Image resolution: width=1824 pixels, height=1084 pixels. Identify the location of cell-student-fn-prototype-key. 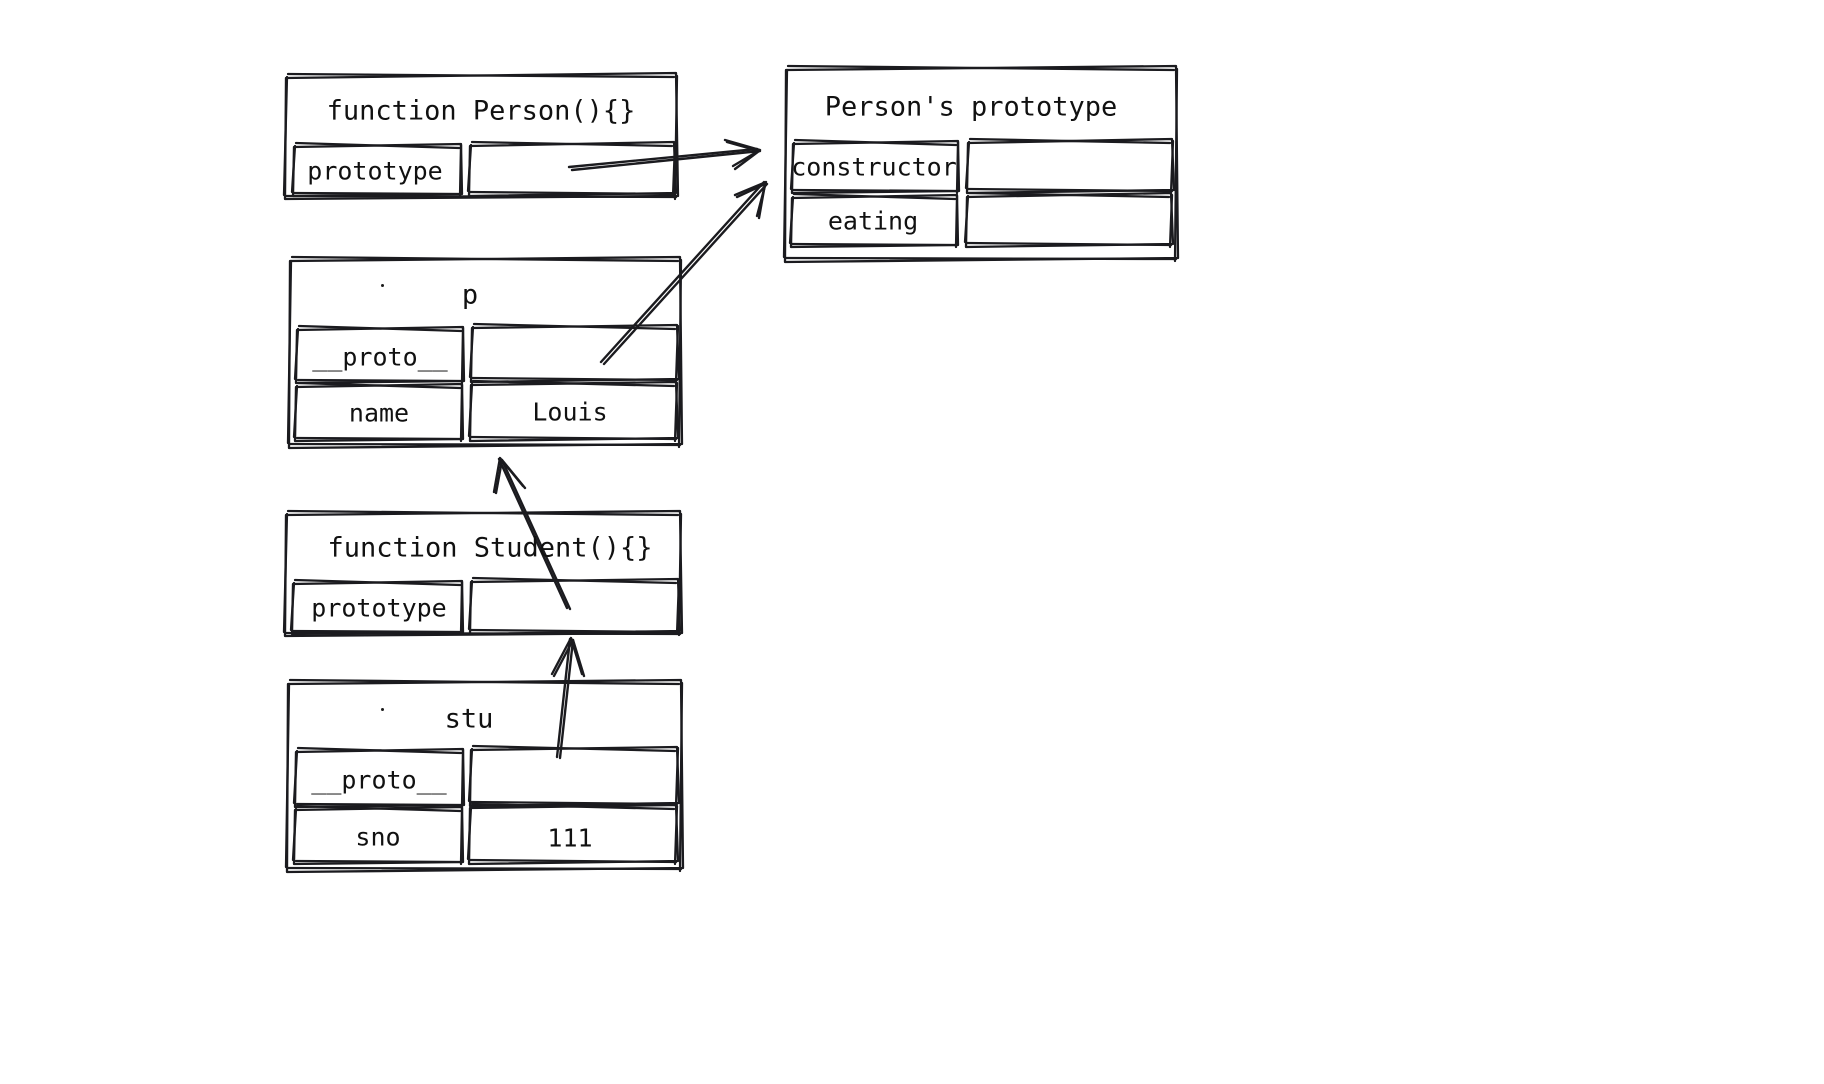
(377, 607).